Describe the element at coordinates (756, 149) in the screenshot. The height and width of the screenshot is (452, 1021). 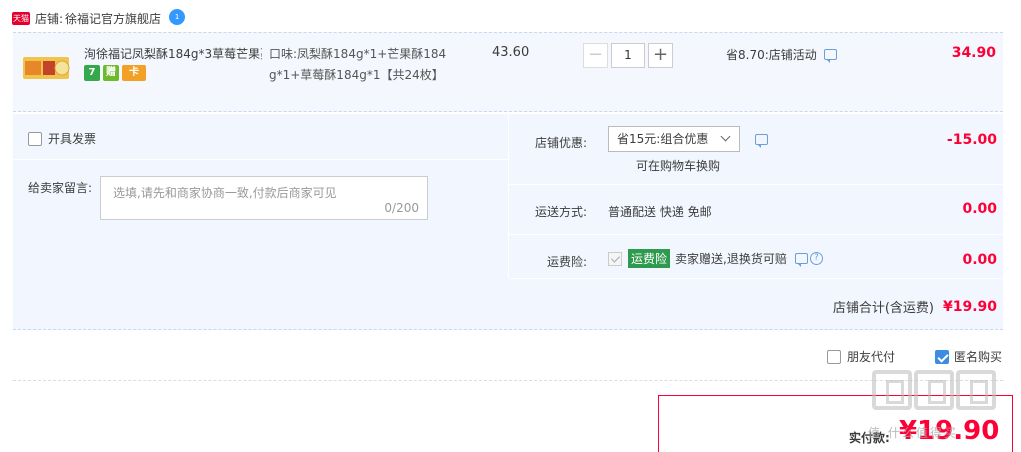
I see `shop-discount-row: 店铺优惠: 省15元:组合优惠 可在购物车换购 -15.00` at that location.